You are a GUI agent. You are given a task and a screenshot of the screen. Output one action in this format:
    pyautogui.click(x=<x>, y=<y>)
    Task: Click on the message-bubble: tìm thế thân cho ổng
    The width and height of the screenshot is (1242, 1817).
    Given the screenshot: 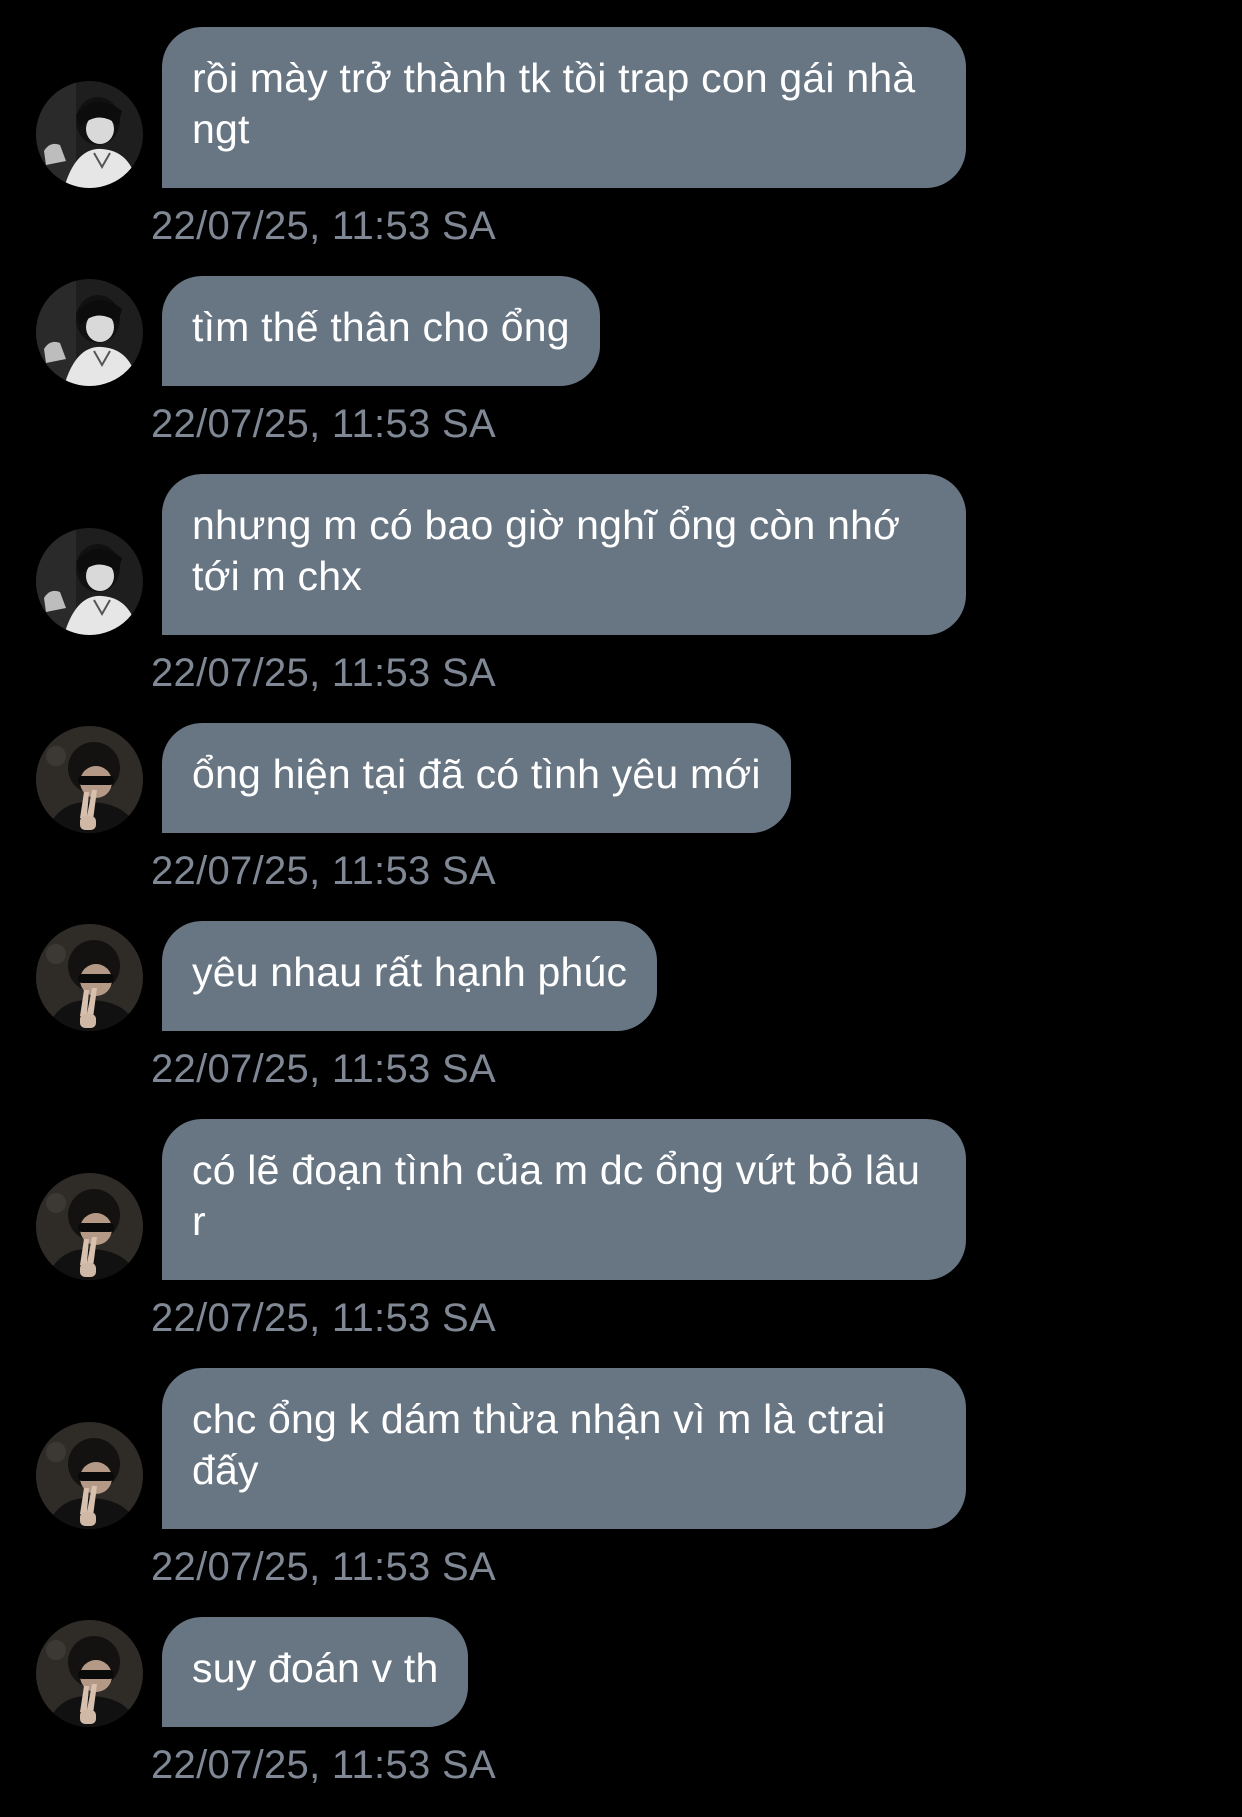 What is the action you would take?
    pyautogui.click(x=381, y=331)
    